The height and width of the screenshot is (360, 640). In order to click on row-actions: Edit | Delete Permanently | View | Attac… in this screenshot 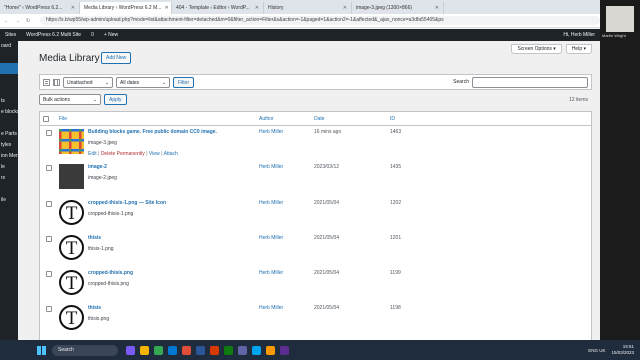, I will do `click(133, 154)`.